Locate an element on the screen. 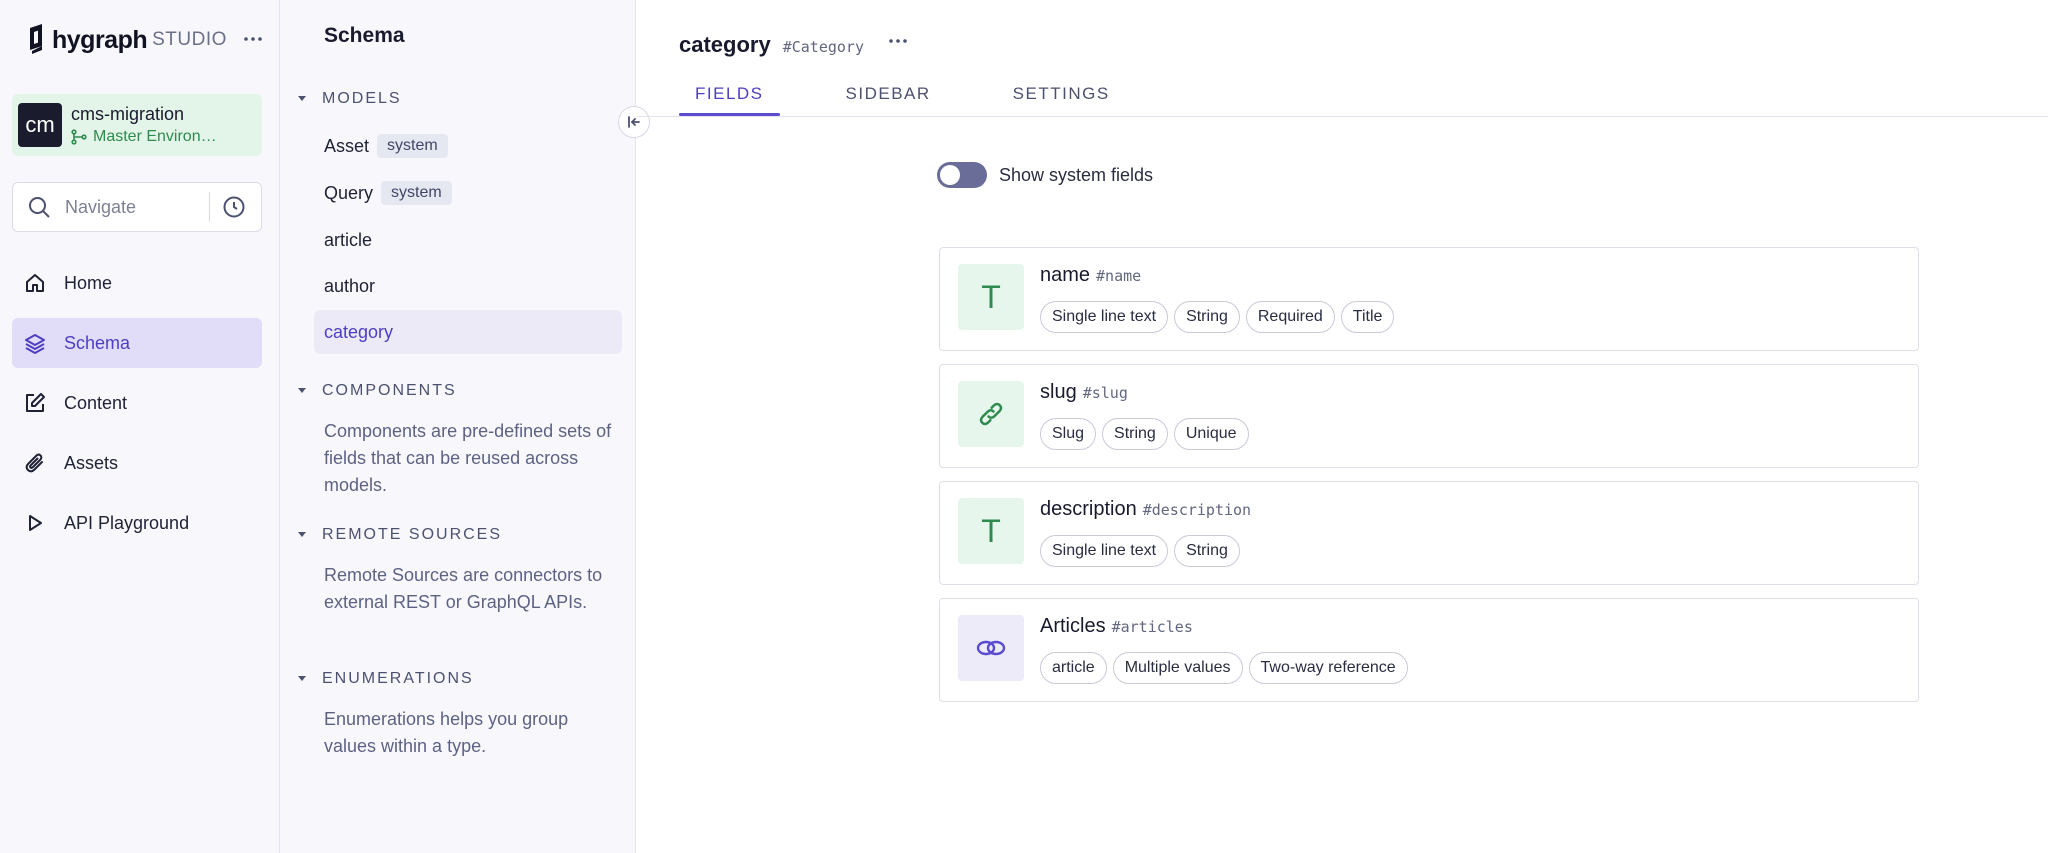 Image resolution: width=2048 pixels, height=853 pixels. navigate-input is located at coordinates (135, 207).